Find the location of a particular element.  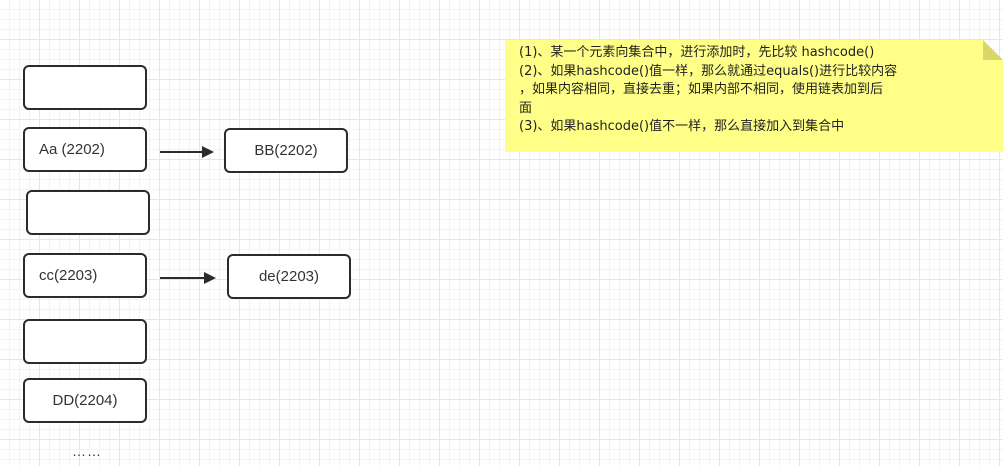

chain-node-label: BB(2202) is located at coordinates (286, 150).